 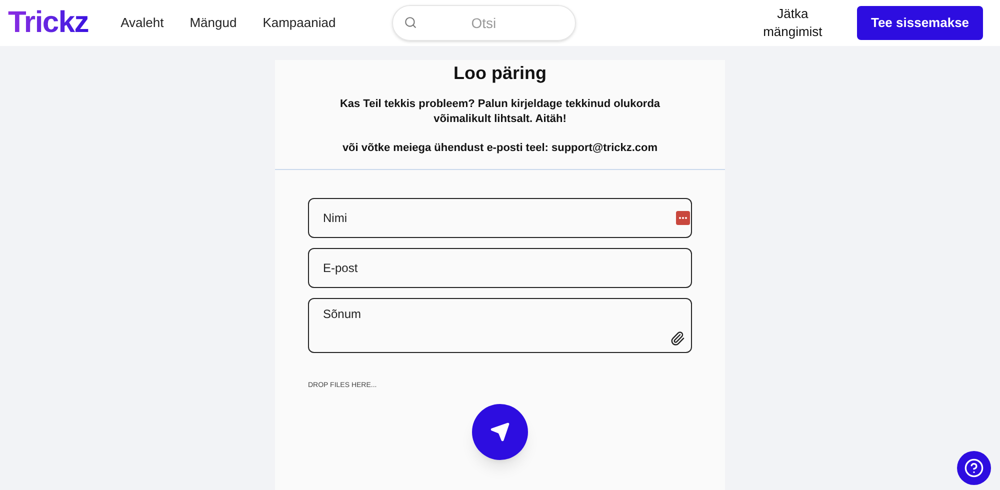 I want to click on form-description: Kas Teil tekkis probleem? Palun kirjeldage tekkinud olukorda võimalikult lihtsalt. Aitäh!, so click(x=500, y=112).